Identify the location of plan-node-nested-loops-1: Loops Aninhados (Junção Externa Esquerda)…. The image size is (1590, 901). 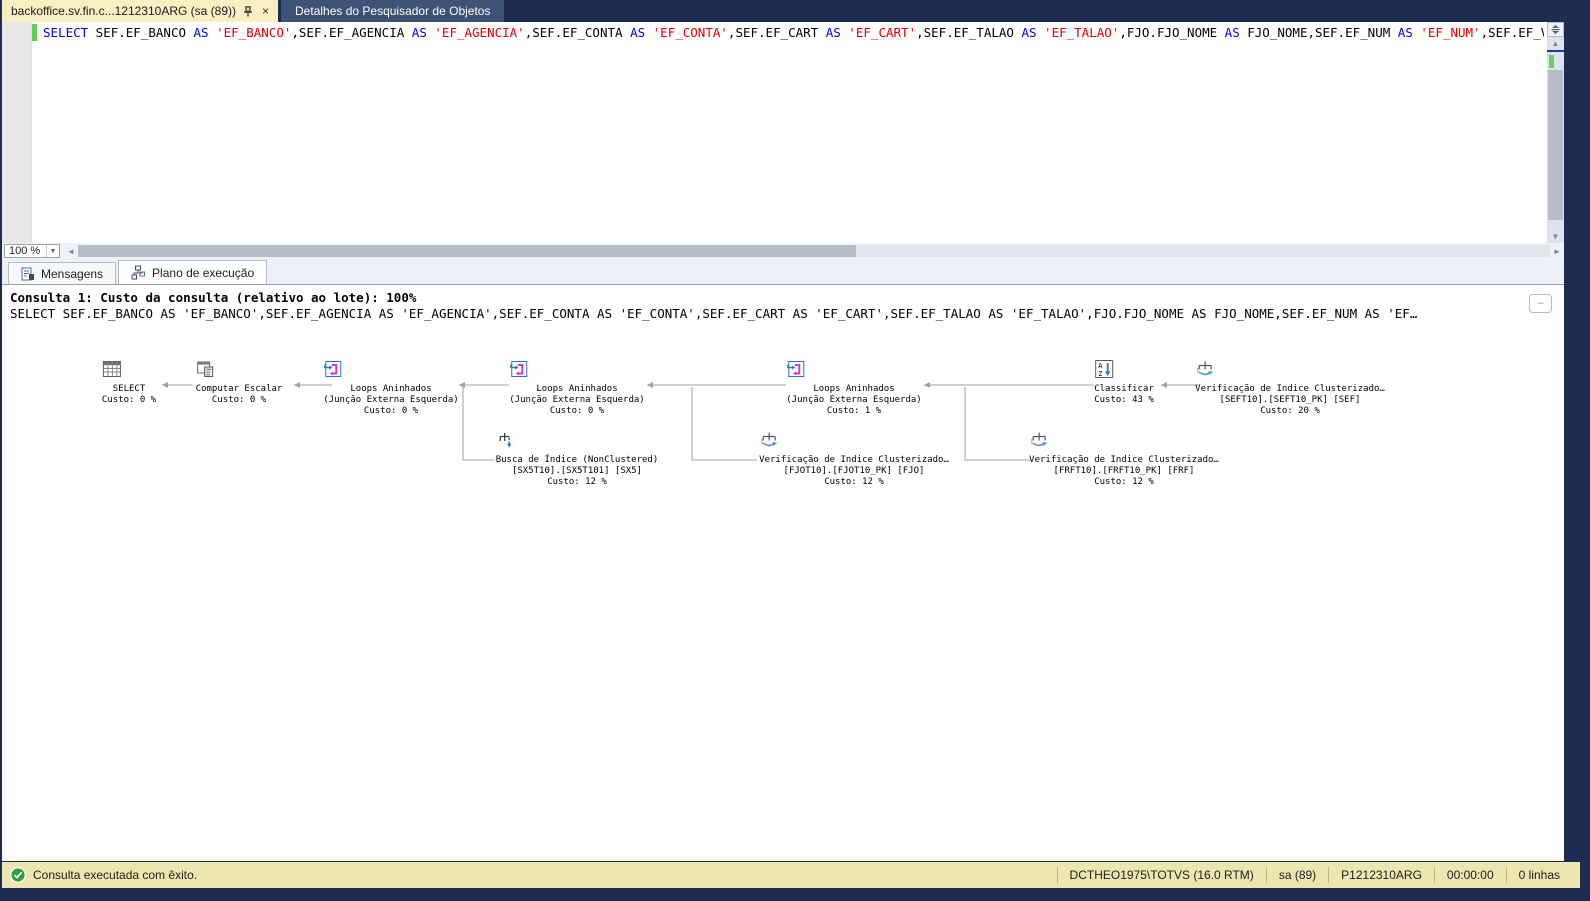
(391, 388).